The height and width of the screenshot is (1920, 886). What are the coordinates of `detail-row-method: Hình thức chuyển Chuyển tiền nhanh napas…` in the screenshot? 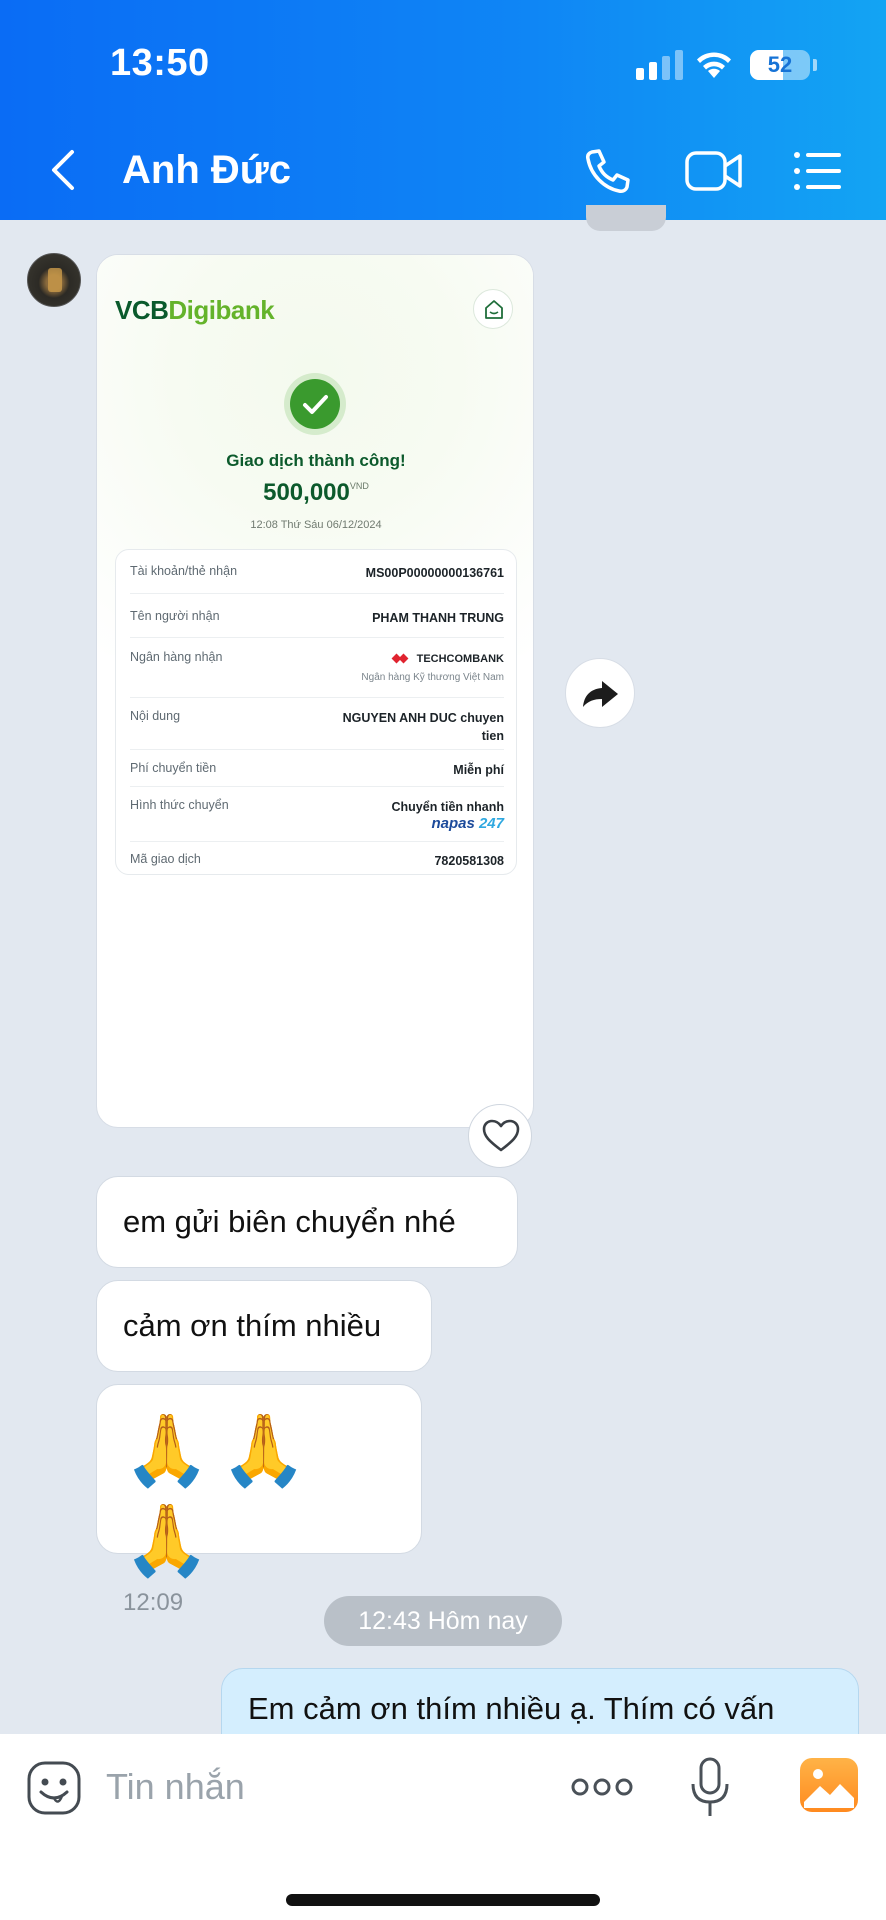 It's located at (317, 814).